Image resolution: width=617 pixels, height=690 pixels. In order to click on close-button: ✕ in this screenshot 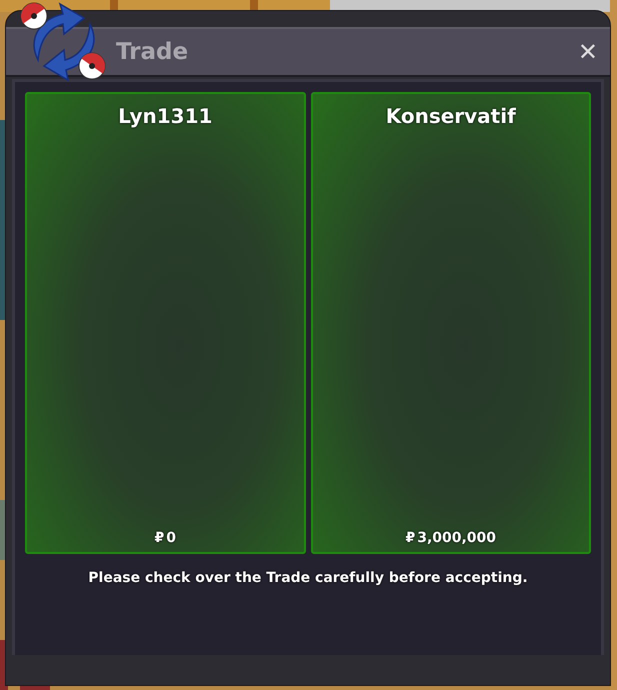, I will do `click(588, 52)`.